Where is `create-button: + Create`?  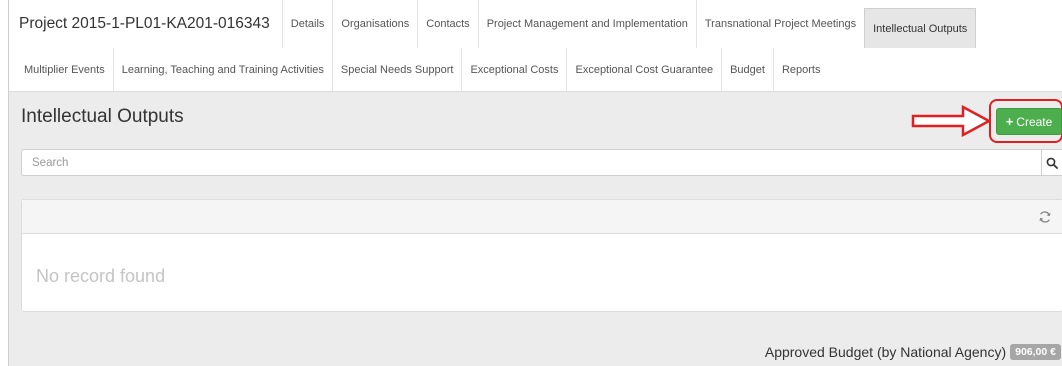 create-button: + Create is located at coordinates (1029, 121).